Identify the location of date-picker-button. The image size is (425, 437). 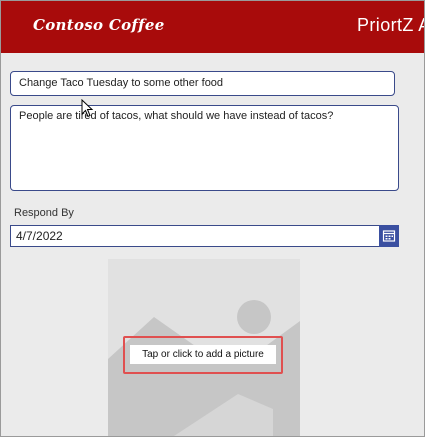
(389, 236).